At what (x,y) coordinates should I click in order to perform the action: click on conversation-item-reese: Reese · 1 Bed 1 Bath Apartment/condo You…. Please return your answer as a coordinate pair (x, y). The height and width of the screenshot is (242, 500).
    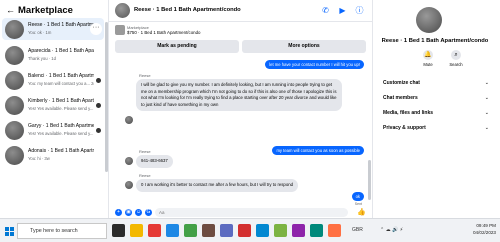
    Looking at the image, I should click on (53, 29).